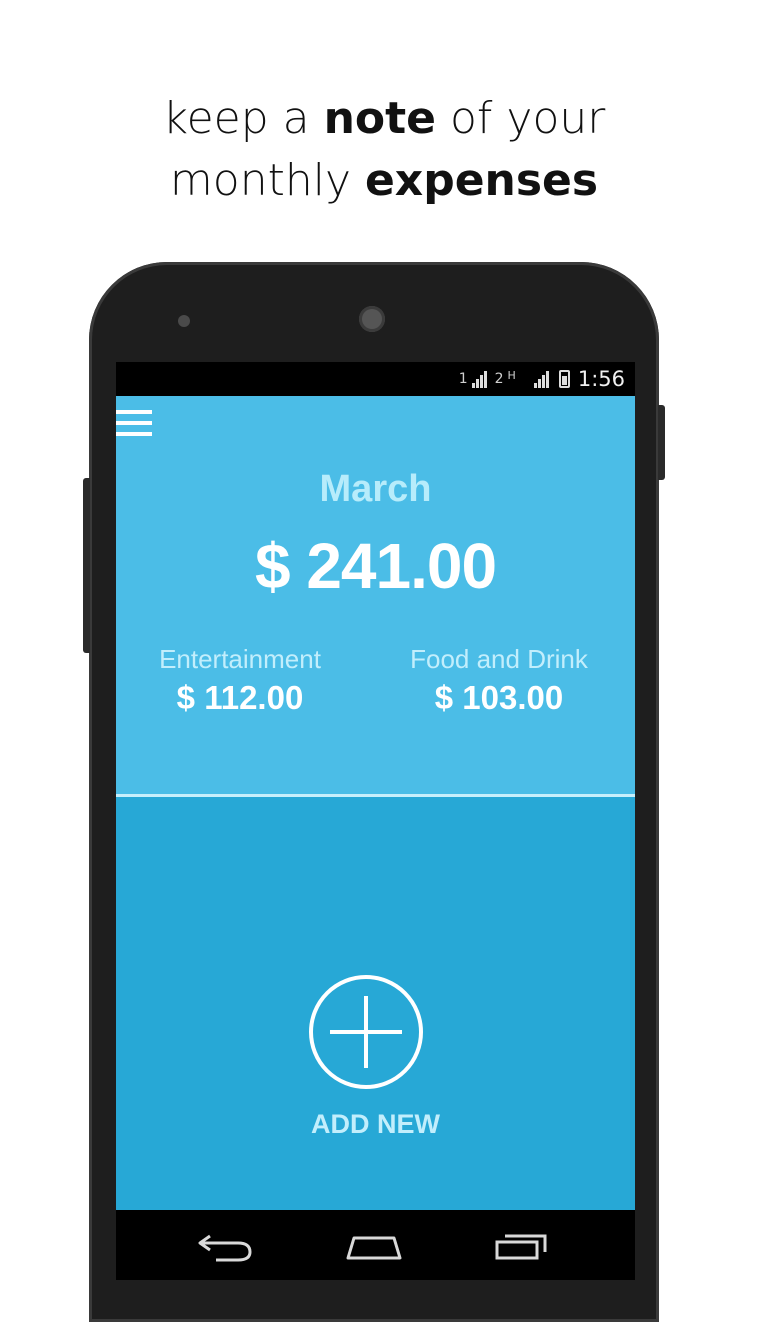 This screenshot has width=768, height=1322. What do you see at coordinates (135, 423) in the screenshot?
I see `hamburger-menu-icon` at bounding box center [135, 423].